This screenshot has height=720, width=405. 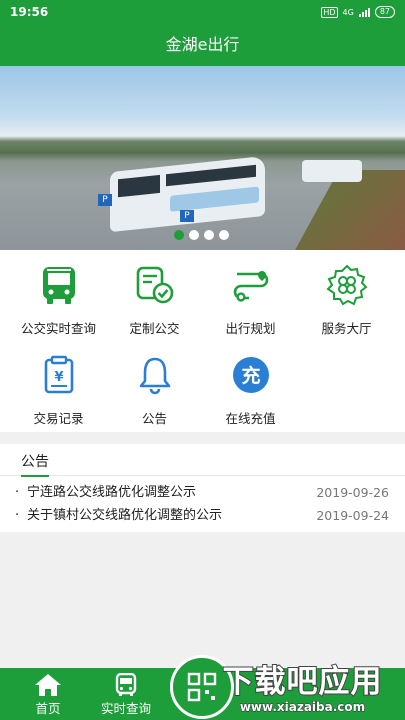 I want to click on notice-item: · 关于镇村公交线路优化调整的公示 2019-09-24, so click(x=202, y=516).